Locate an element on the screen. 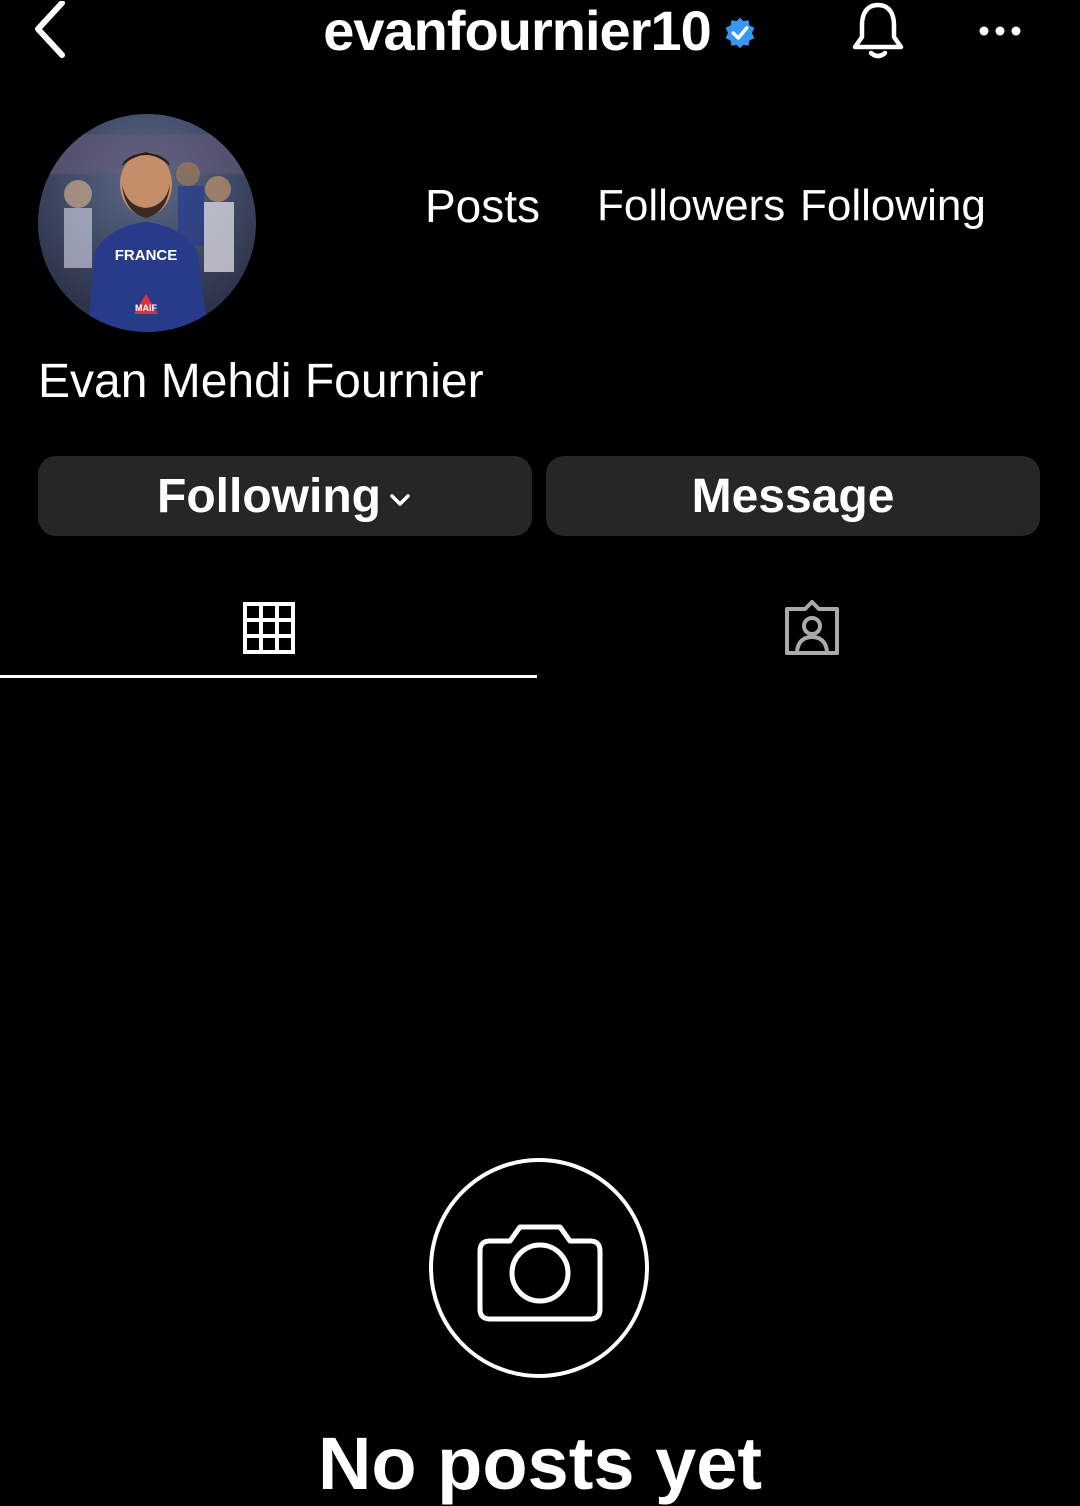 The image size is (1080, 1506). chevron-left-icon is located at coordinates (50, 29).